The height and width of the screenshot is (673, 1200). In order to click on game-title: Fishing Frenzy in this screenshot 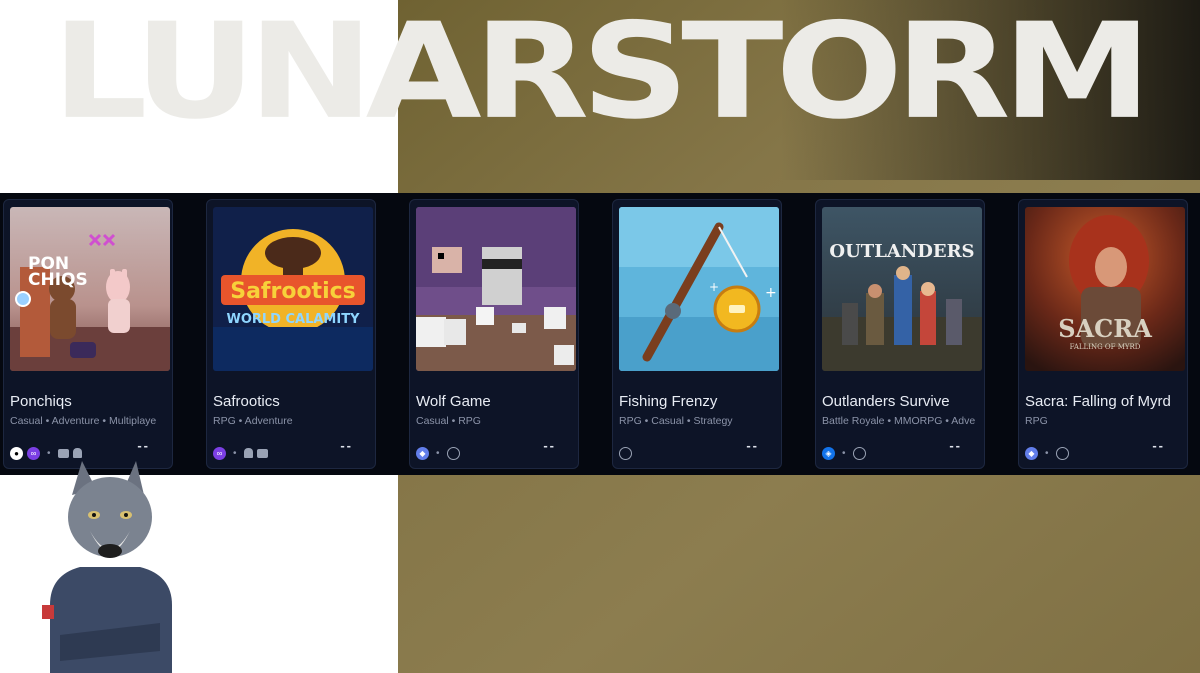, I will do `click(668, 401)`.